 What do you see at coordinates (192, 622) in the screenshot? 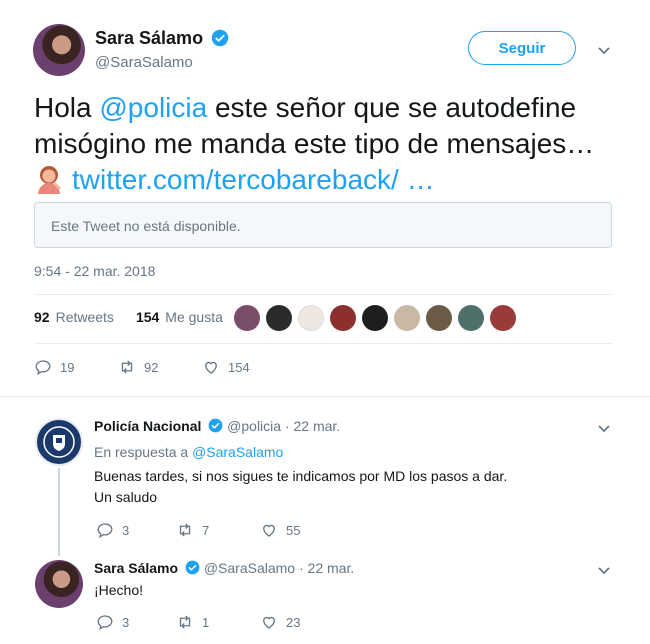
I see `retweet-button: 1` at bounding box center [192, 622].